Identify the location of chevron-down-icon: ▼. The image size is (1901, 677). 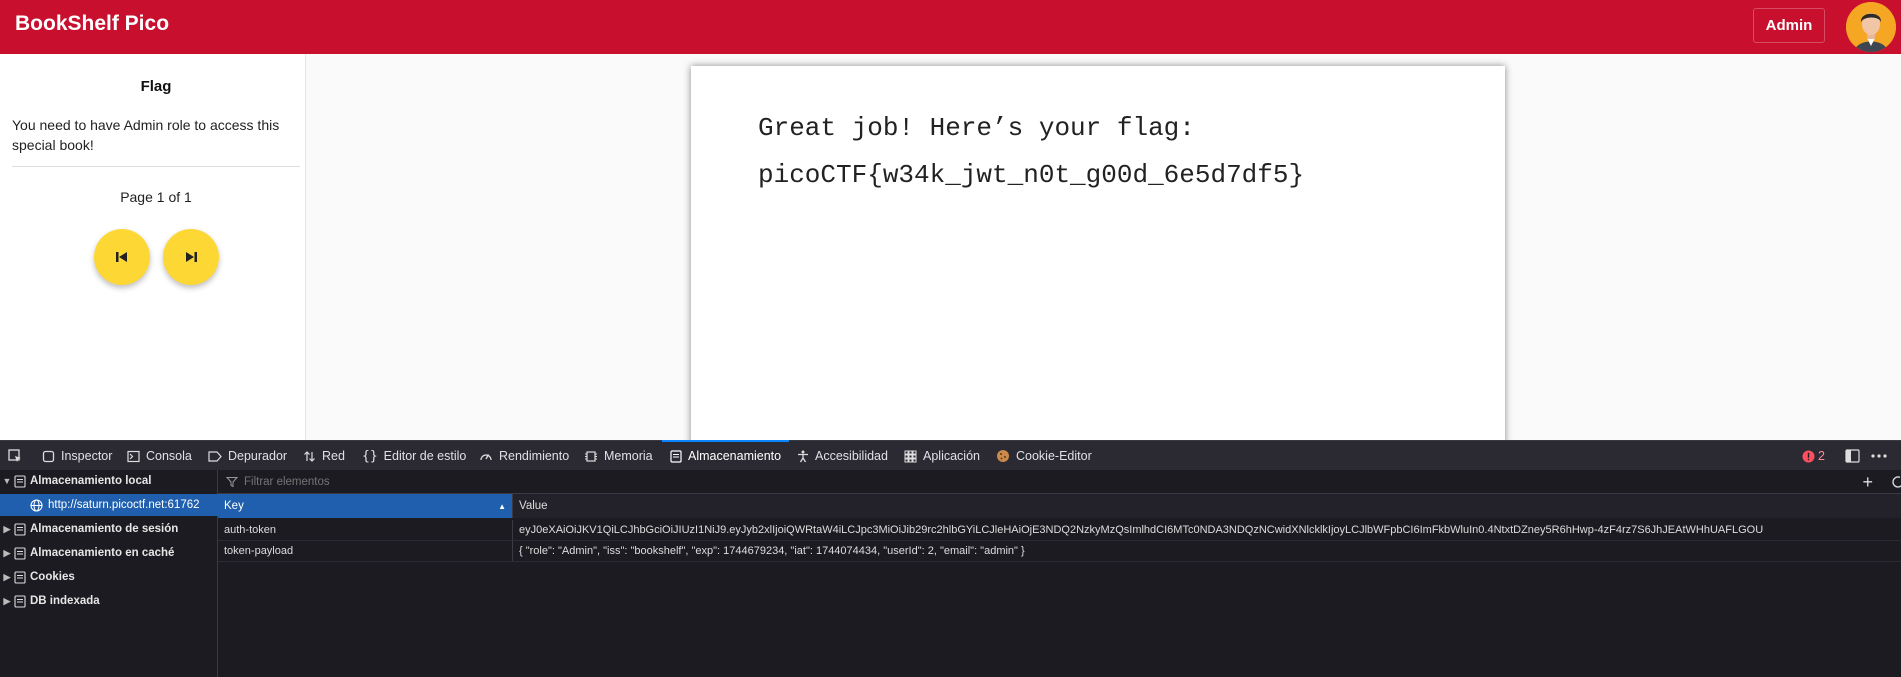
(7, 481).